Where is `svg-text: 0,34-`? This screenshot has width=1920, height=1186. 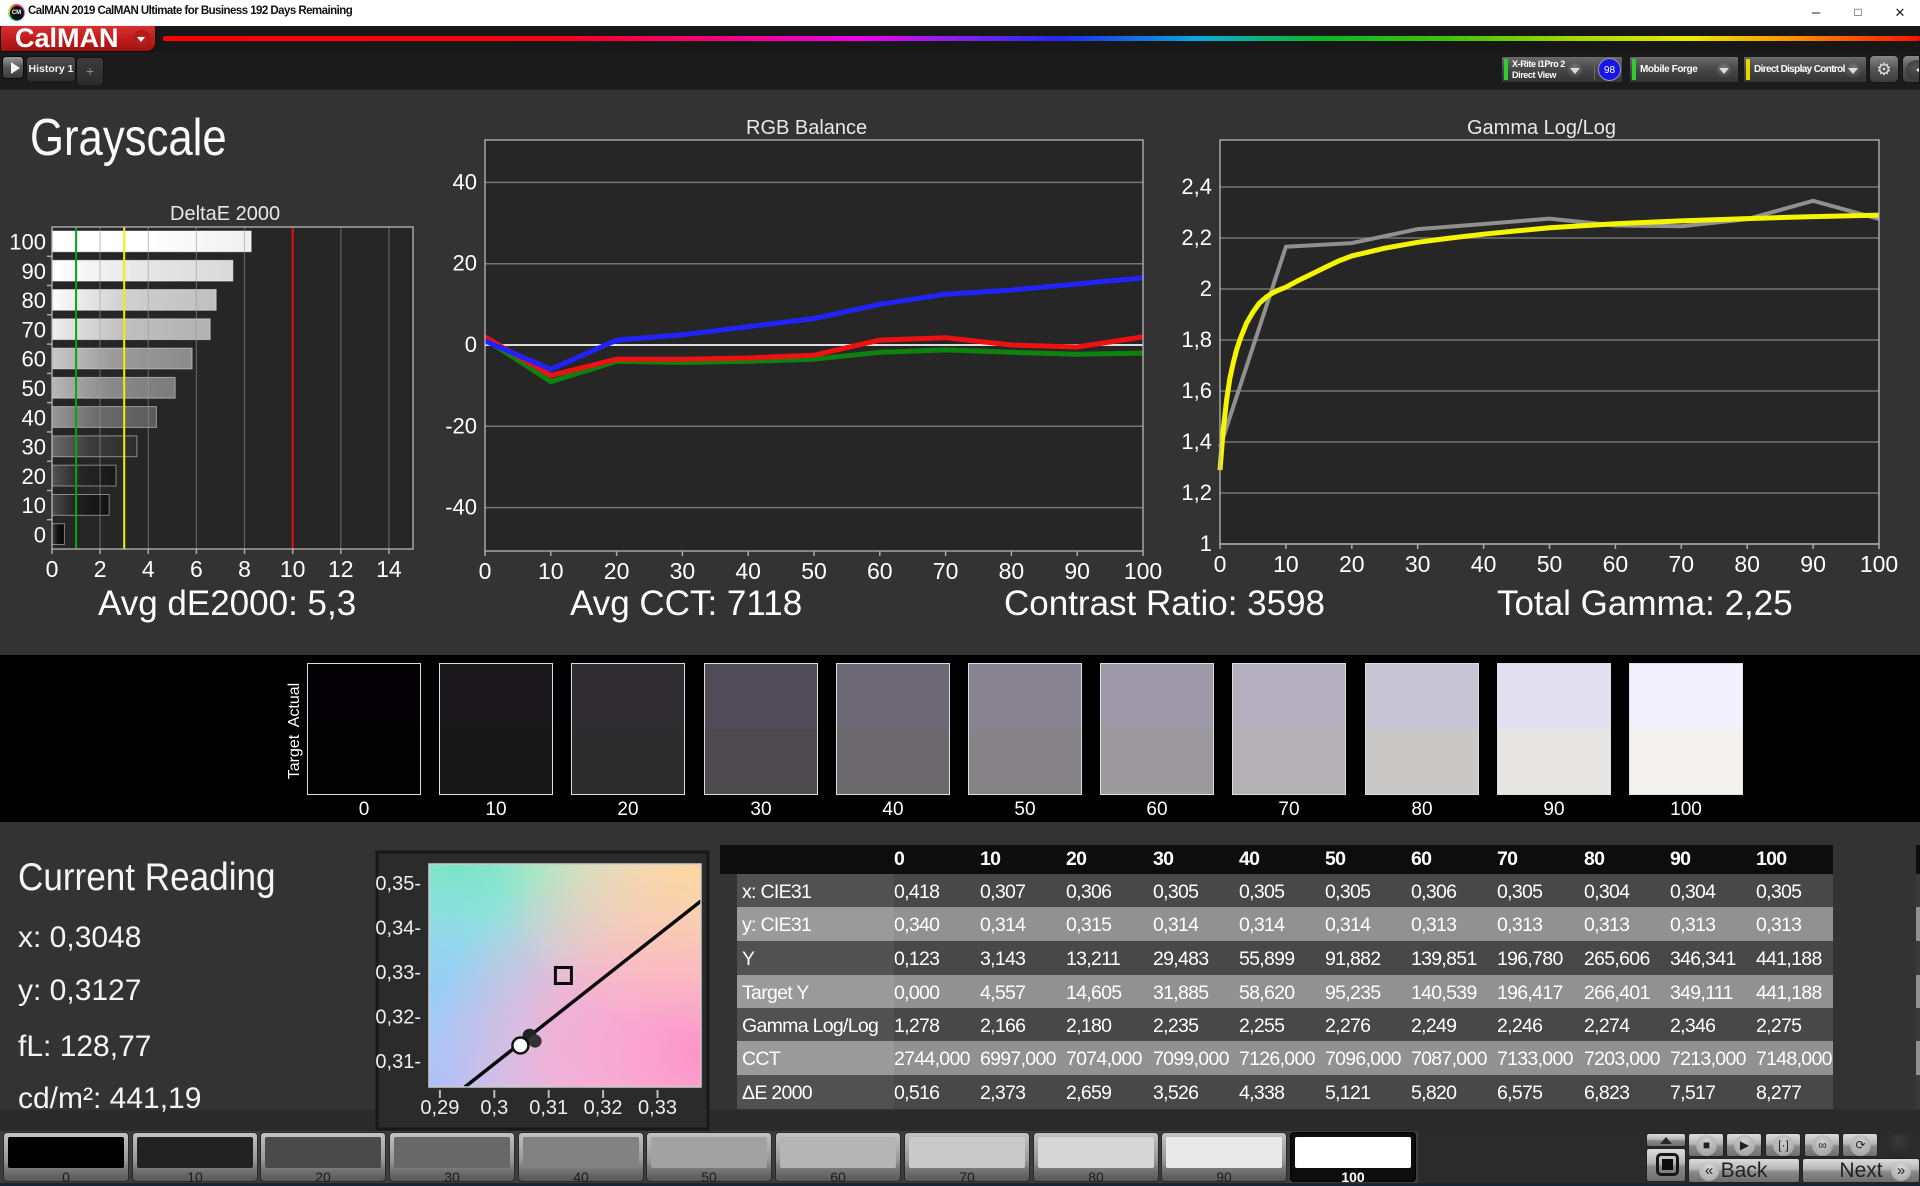 svg-text: 0,34- is located at coordinates (398, 928).